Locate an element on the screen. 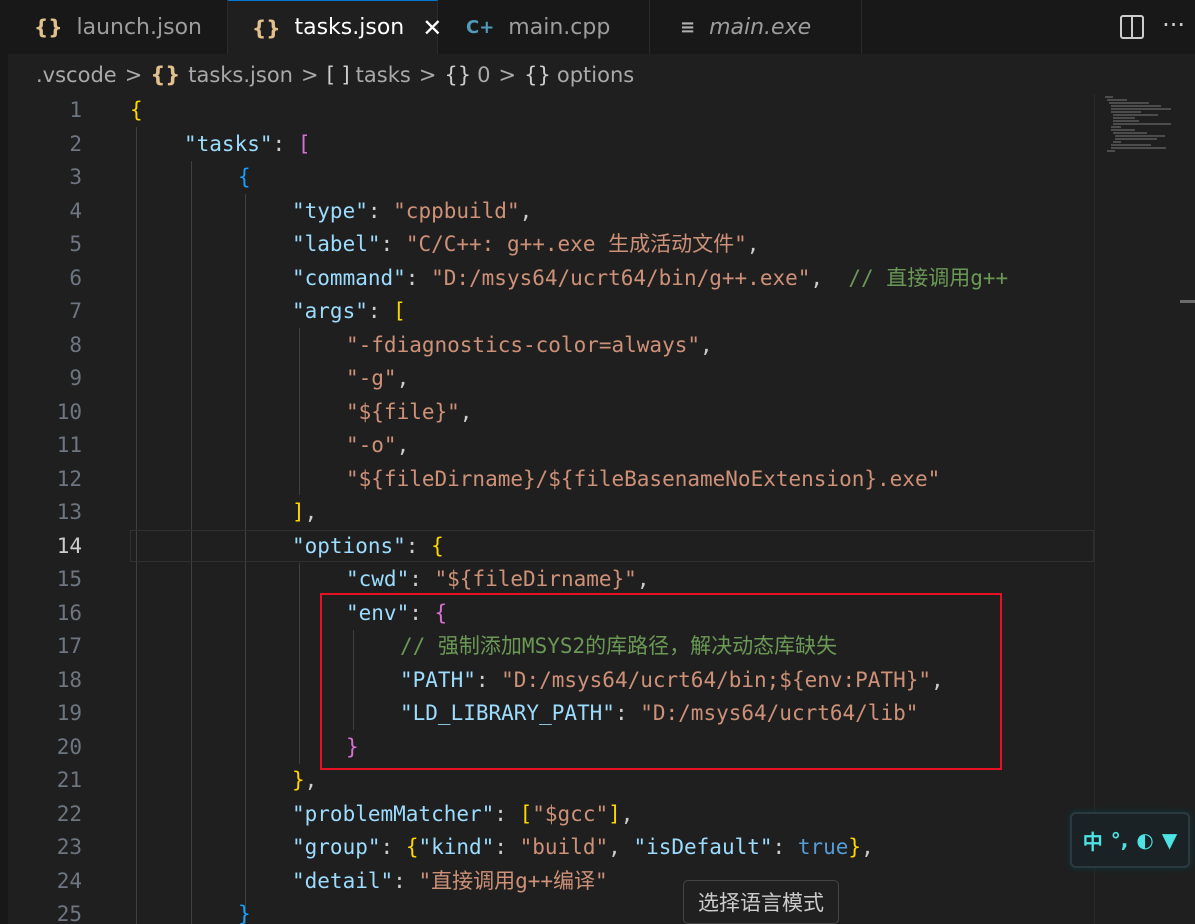 The width and height of the screenshot is (1195, 924). json-string: "cppbuild" is located at coordinates (456, 210).